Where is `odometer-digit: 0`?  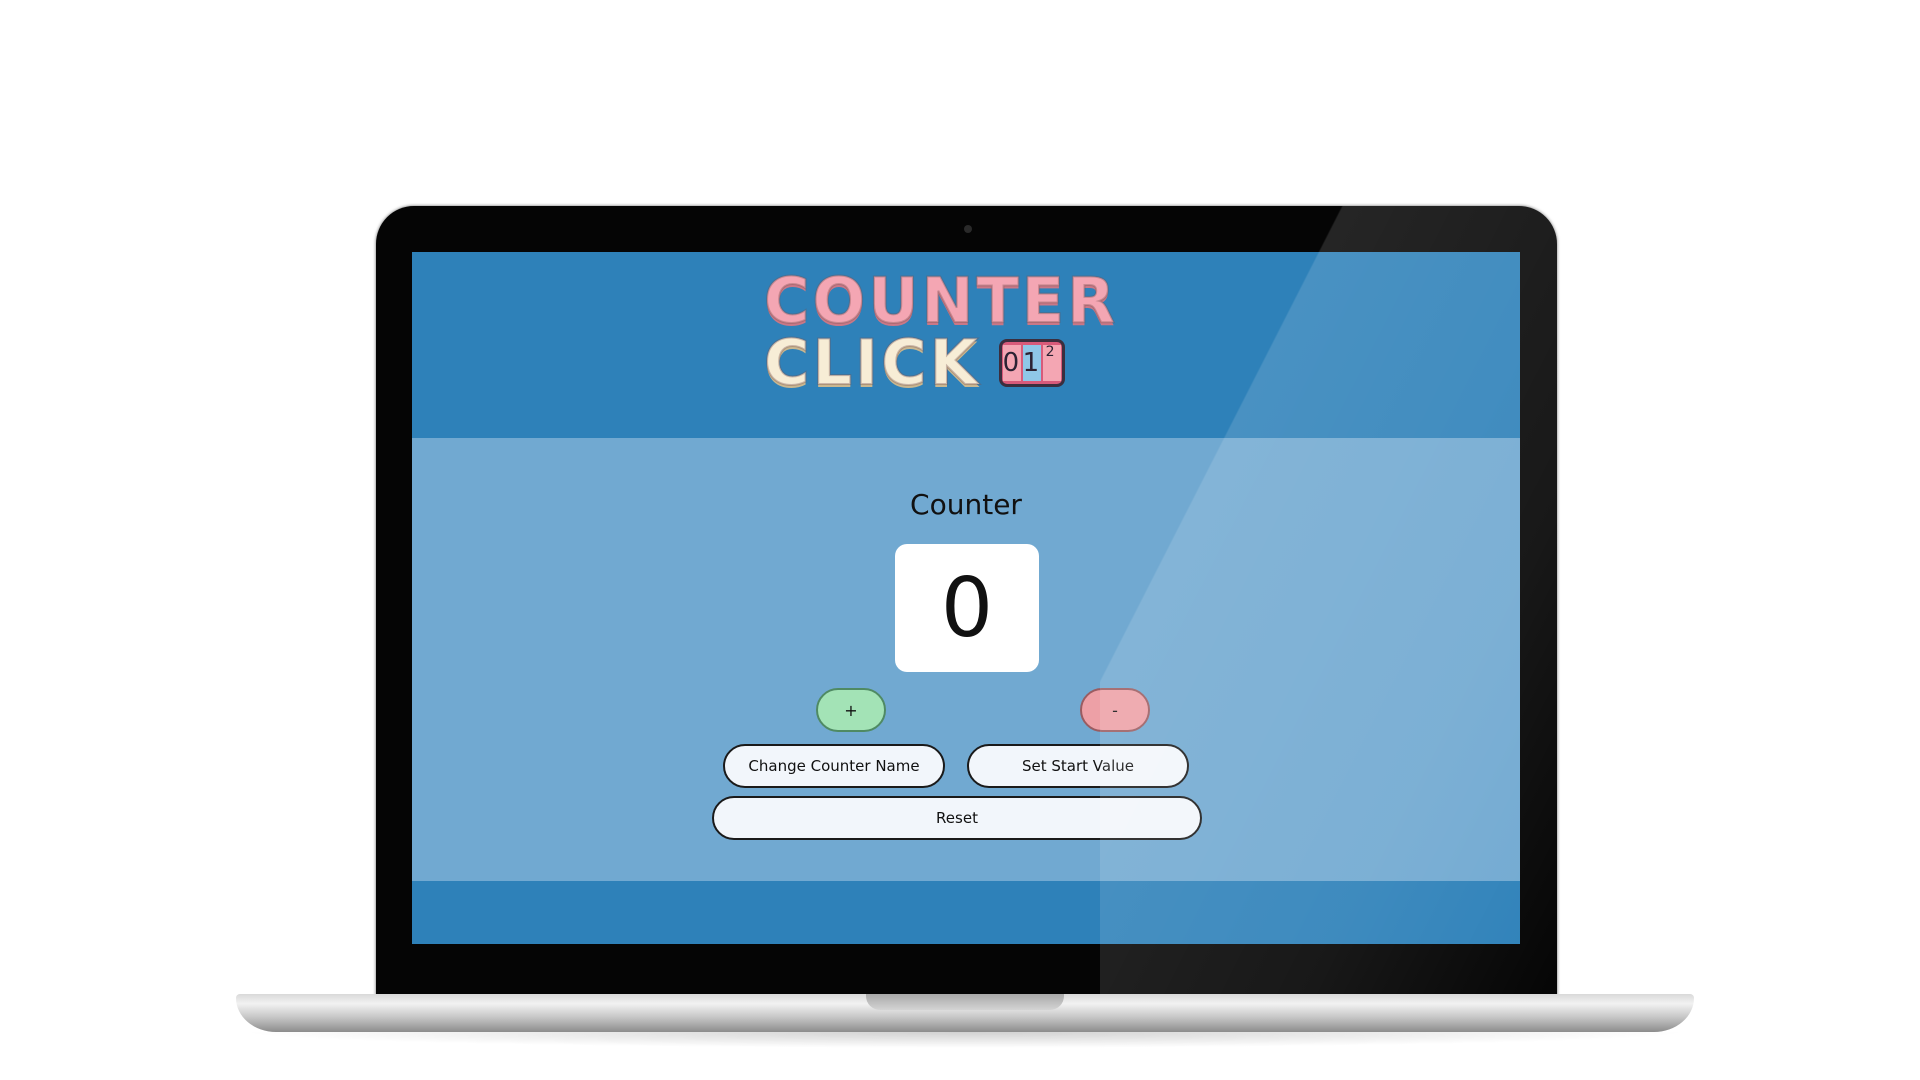 odometer-digit: 0 is located at coordinates (1011, 363).